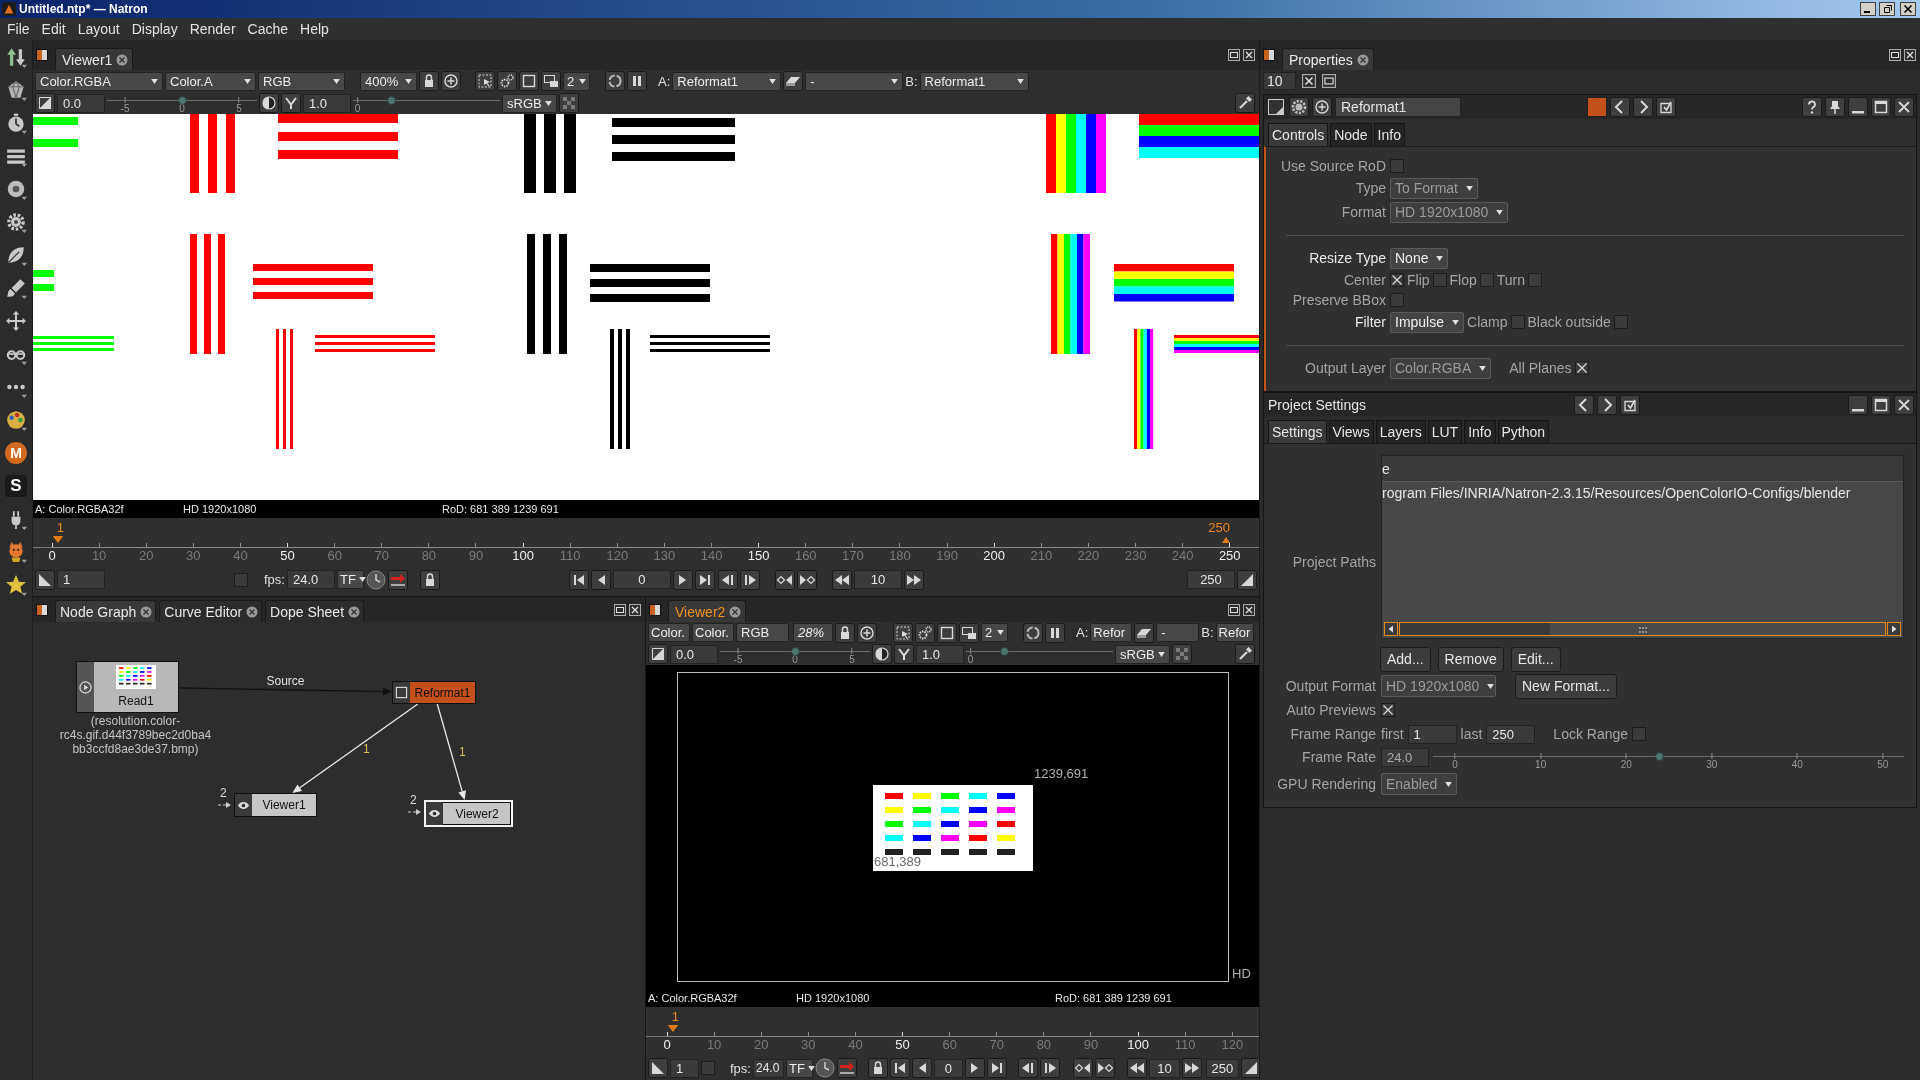 This screenshot has width=1920, height=1080. I want to click on composite-dropdown: -, so click(1178, 632).